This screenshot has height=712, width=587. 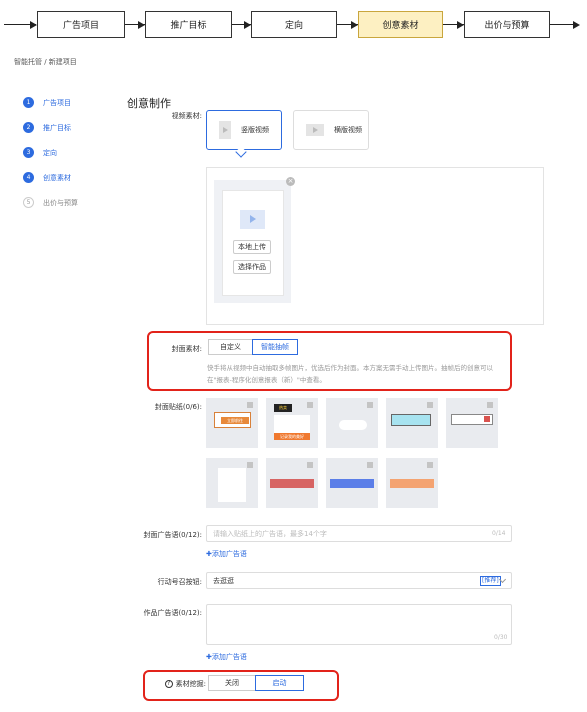 I want to click on cover-smart-frame-option: 智能抽帧, so click(x=275, y=347).